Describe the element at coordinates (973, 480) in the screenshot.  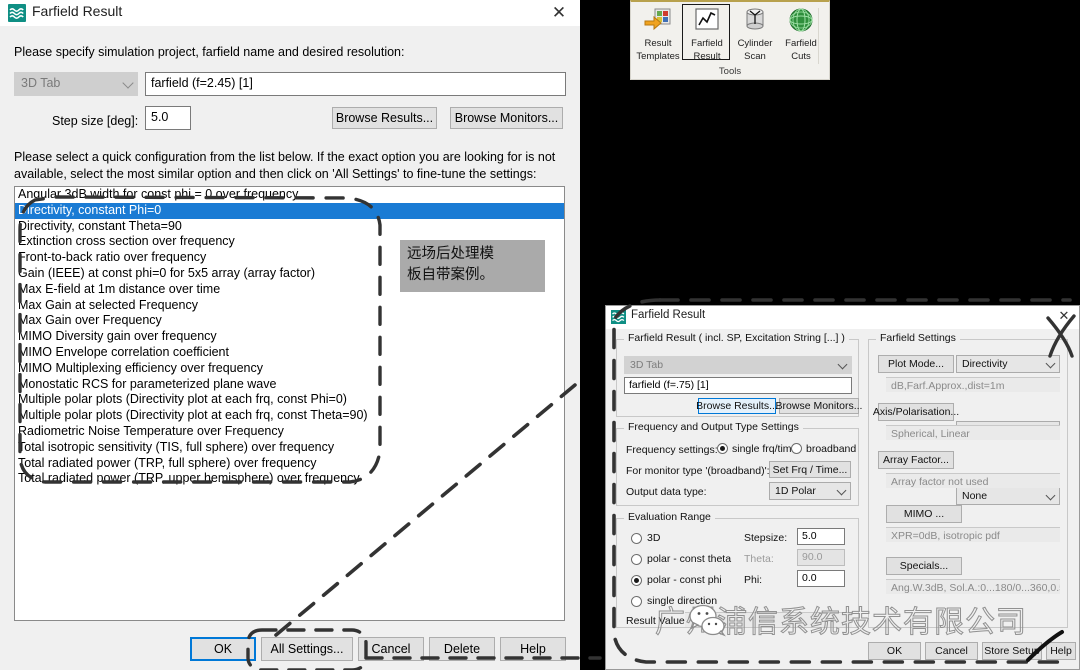
I see `array-factor-info: Array factor not used` at that location.